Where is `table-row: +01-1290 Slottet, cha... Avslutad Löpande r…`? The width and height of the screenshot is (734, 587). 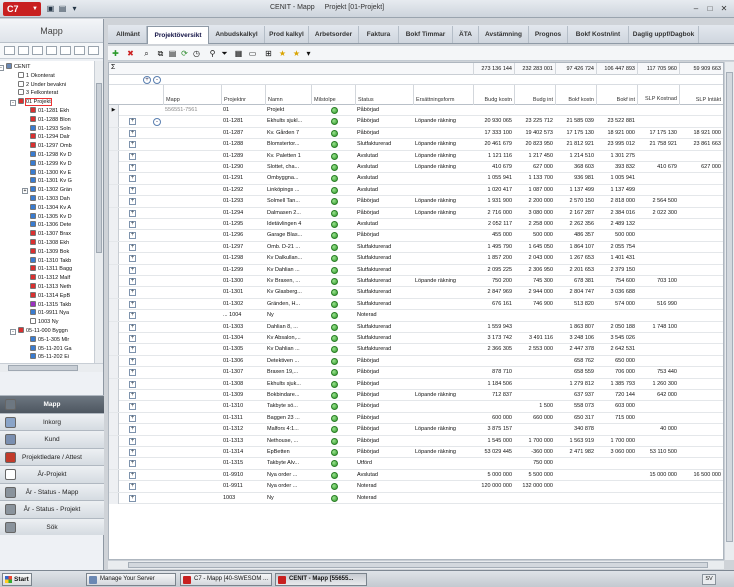 table-row: +01-1290 Slottet, cha... Avslutad Löpande r… is located at coordinates (416, 168).